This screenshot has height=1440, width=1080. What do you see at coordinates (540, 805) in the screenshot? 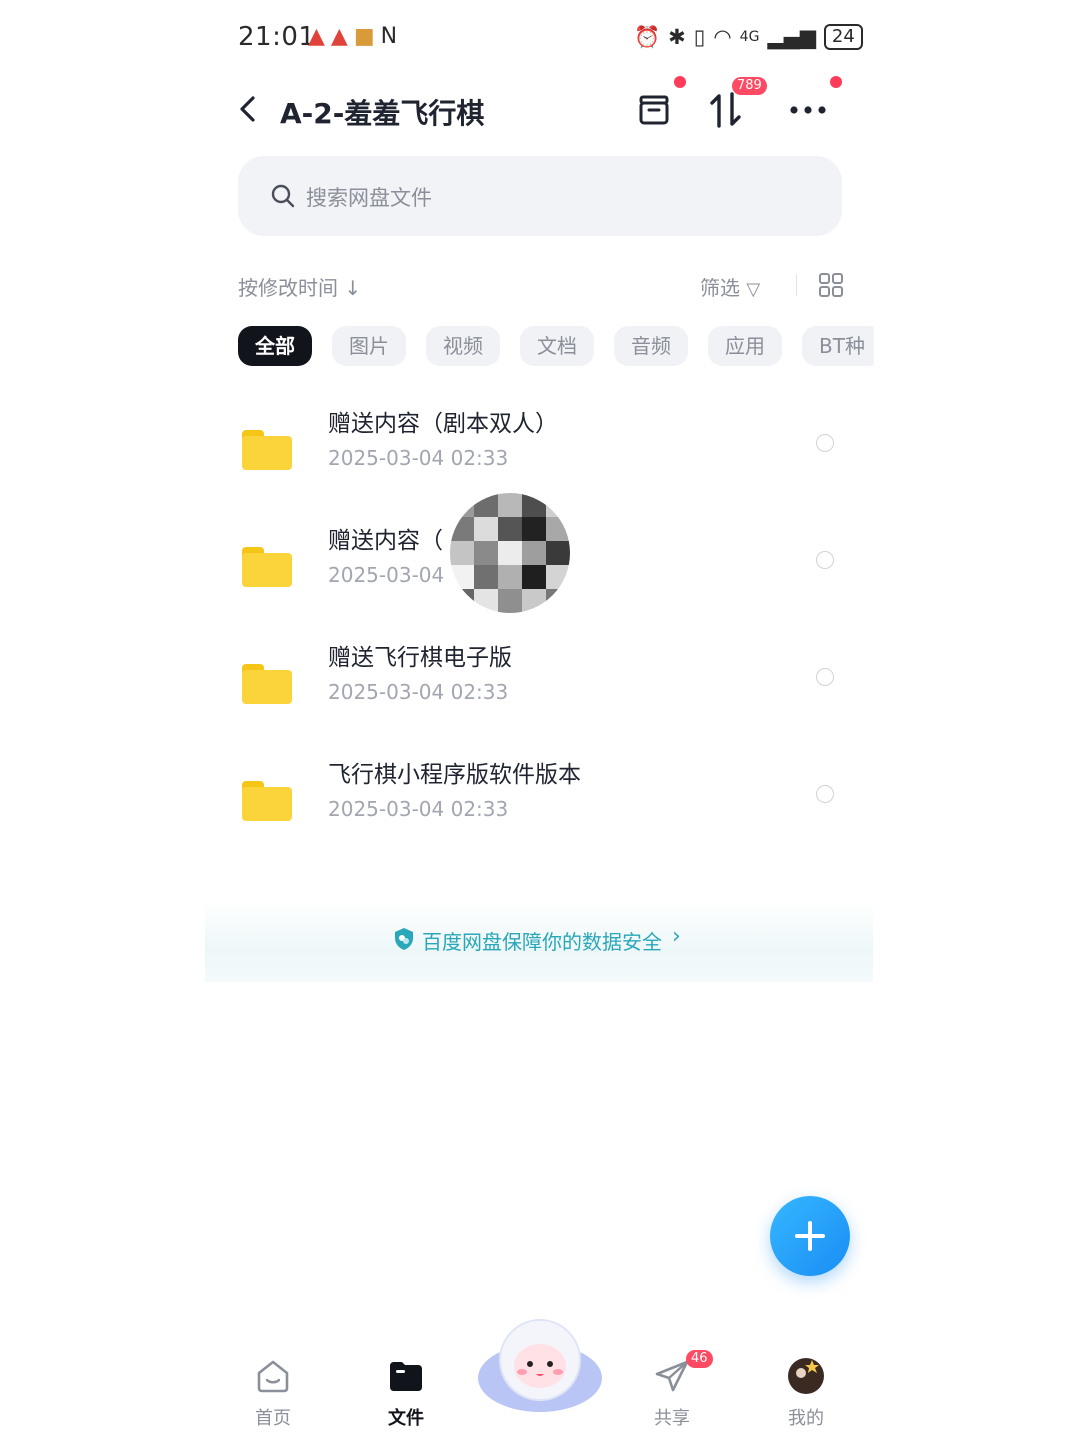
I see `file-row: 飞行棋小程序版软件版本 2025-03-04 02:33` at bounding box center [540, 805].